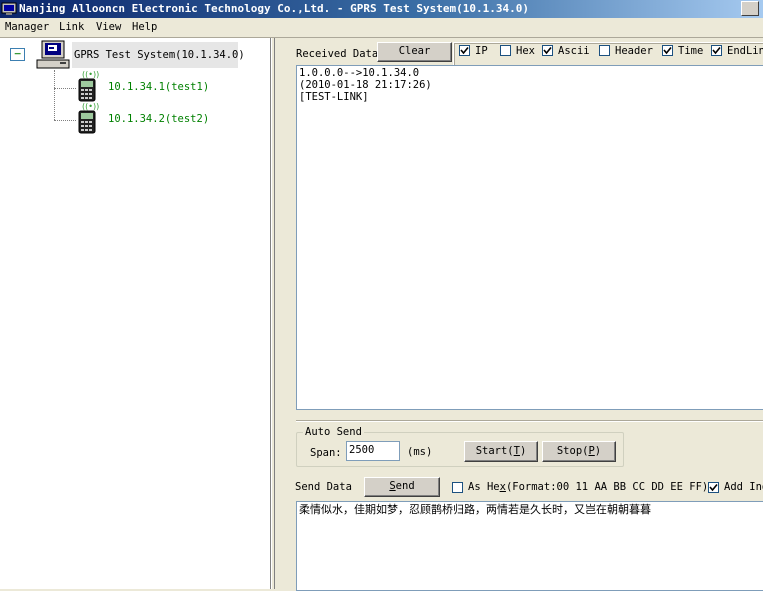  I want to click on app-icon, so click(9, 8).